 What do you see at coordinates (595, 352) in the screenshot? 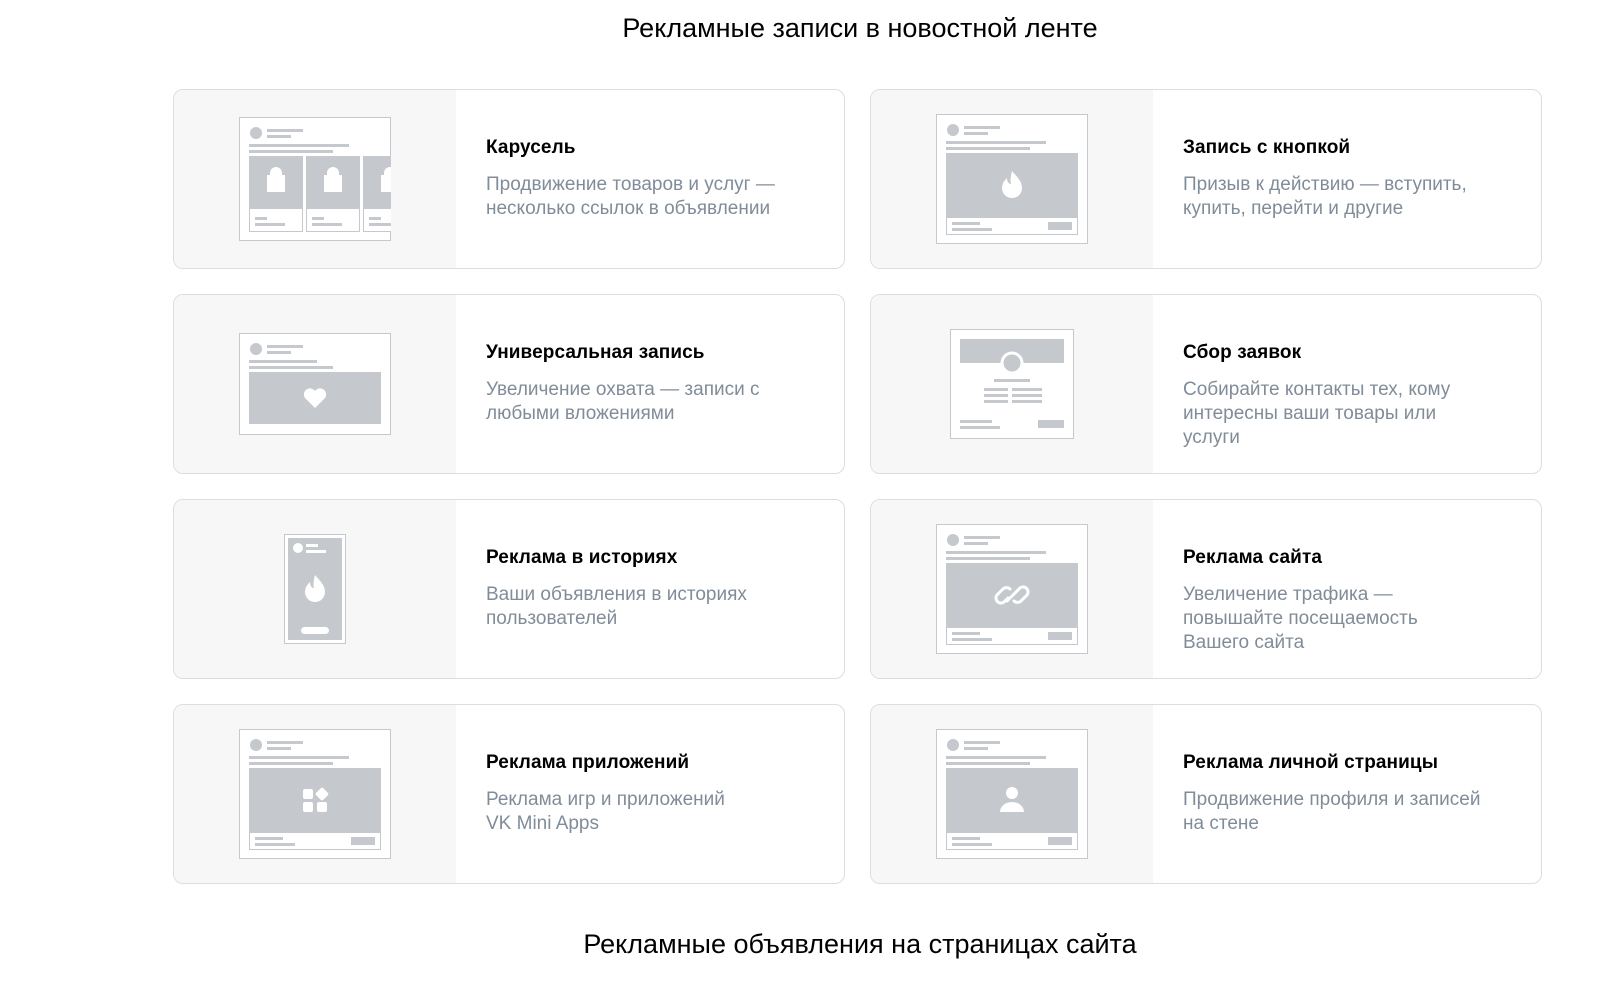
I see `card-title: Универсальная запись` at bounding box center [595, 352].